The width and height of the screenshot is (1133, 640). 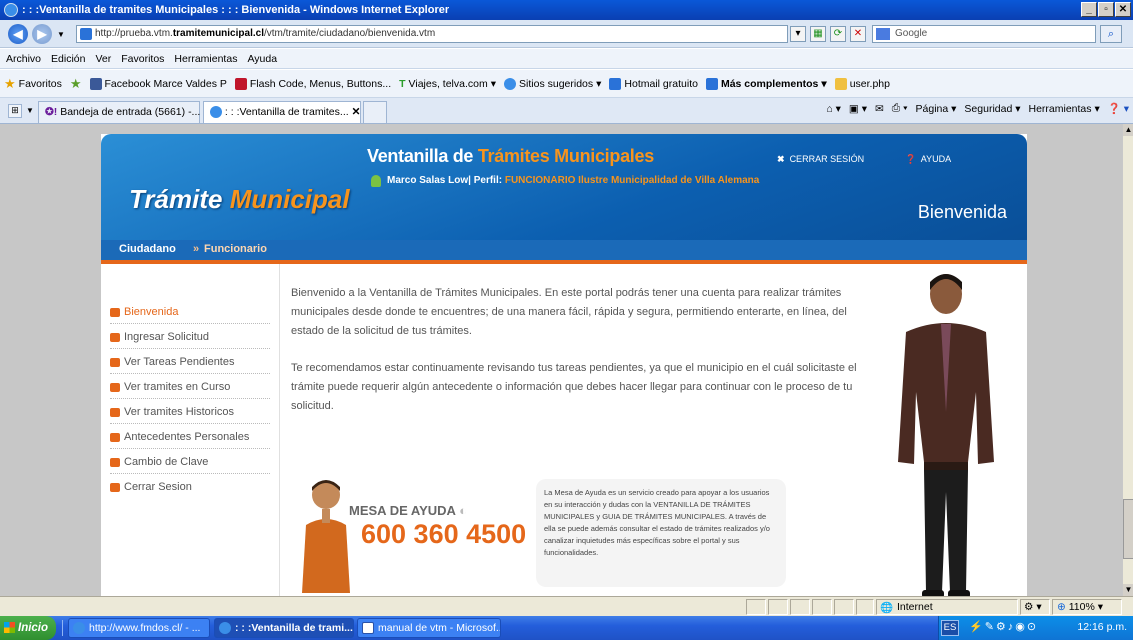 I want to click on google-icon, so click(x=883, y=34).